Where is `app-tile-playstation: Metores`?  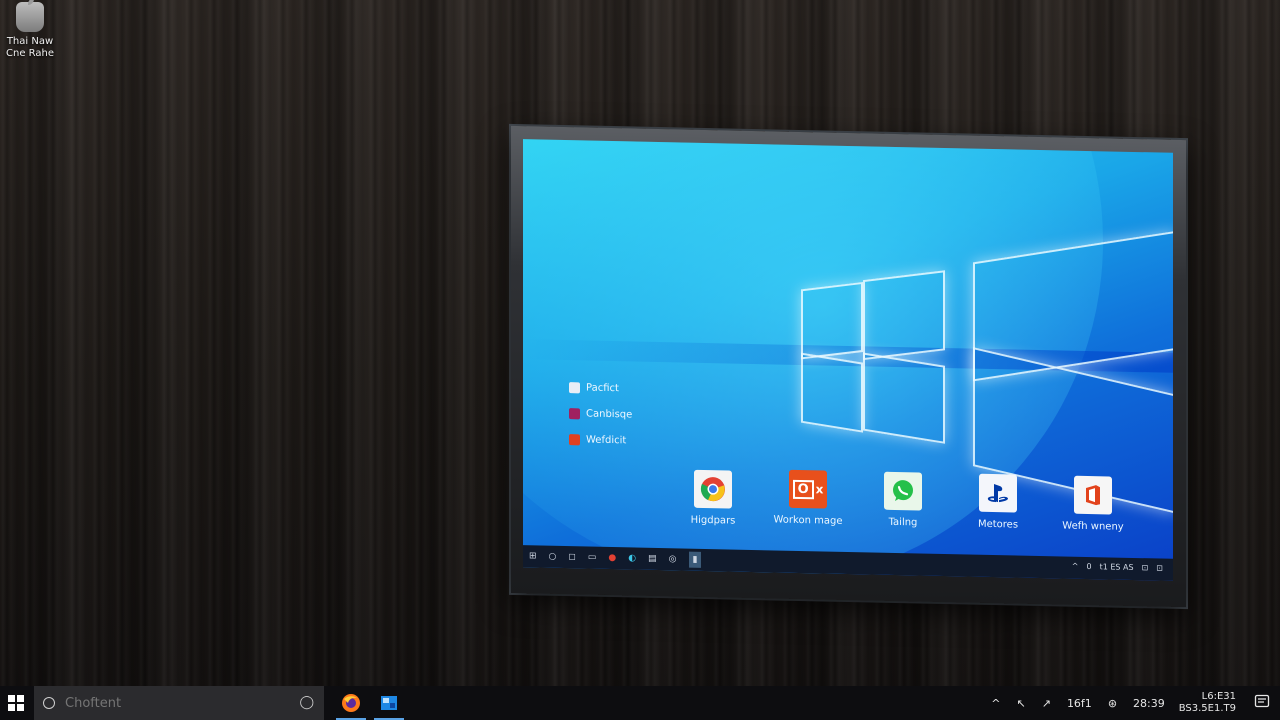 app-tile-playstation: Metores is located at coordinates (998, 502).